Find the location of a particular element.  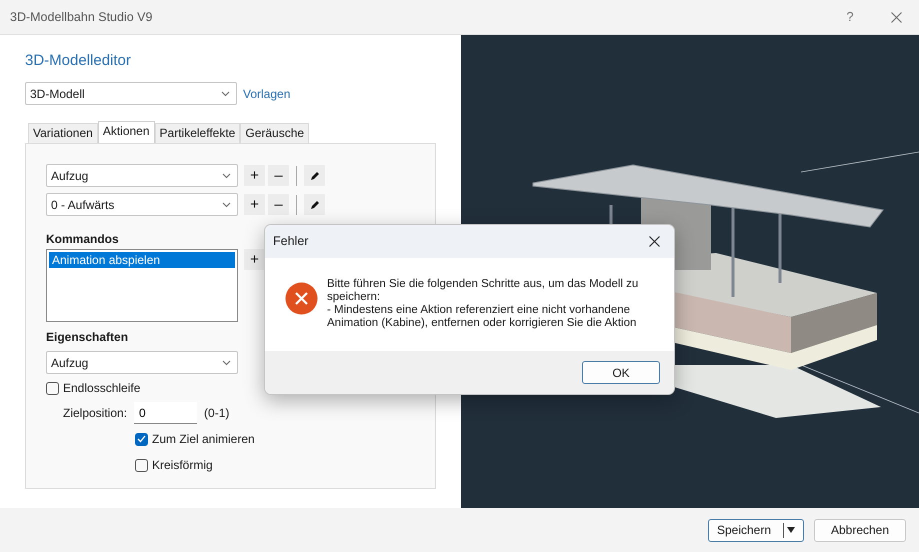

cancel-button: Abbrechen is located at coordinates (860, 530).